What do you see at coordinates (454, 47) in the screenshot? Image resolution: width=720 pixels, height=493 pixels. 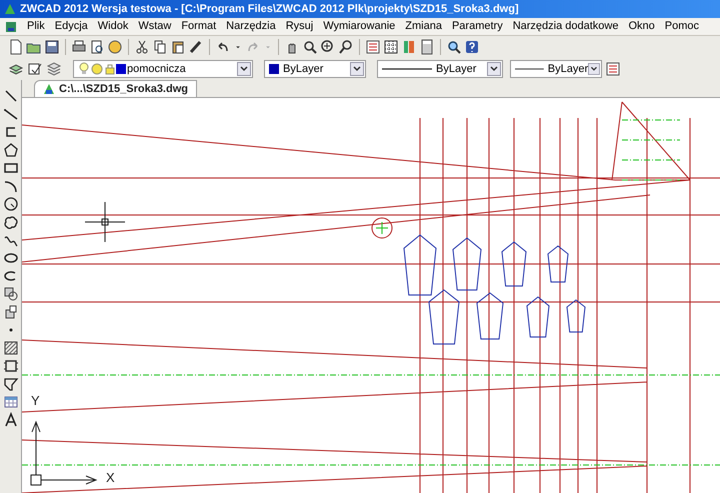 I see `search-icon` at bounding box center [454, 47].